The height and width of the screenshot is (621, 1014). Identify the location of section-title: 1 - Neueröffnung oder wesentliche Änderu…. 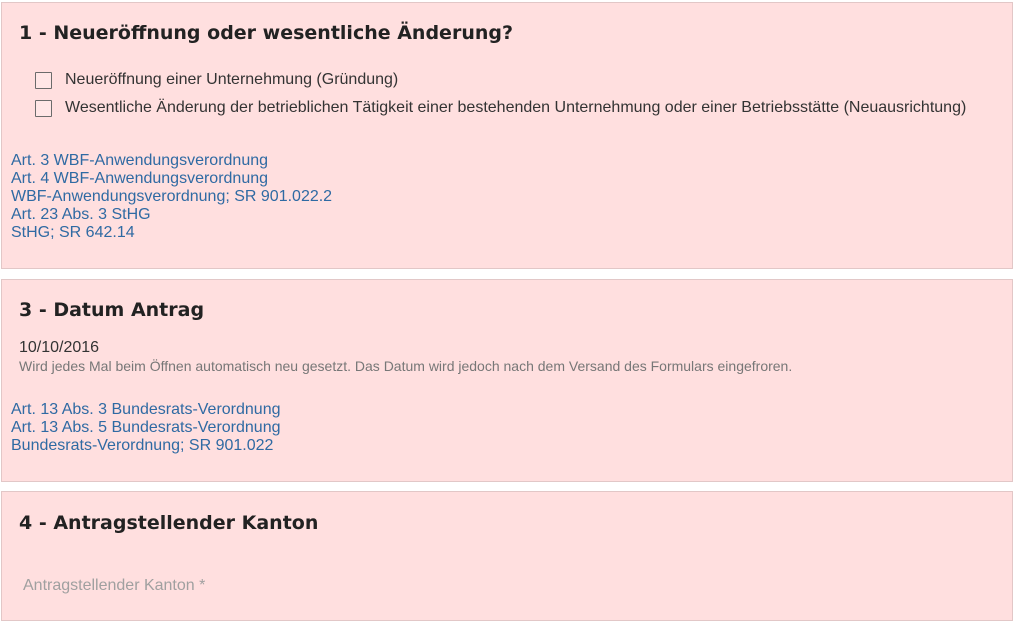
(266, 33).